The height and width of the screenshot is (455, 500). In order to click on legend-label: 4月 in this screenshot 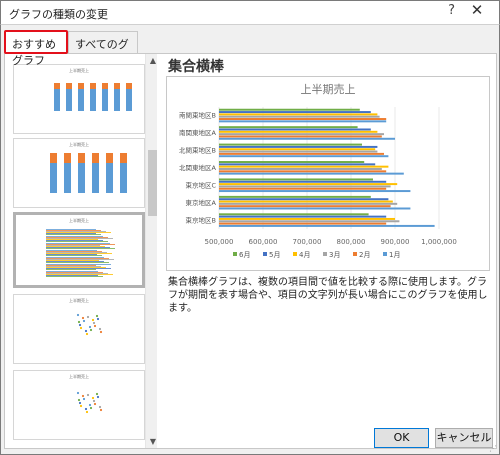, I will do `click(304, 255)`.